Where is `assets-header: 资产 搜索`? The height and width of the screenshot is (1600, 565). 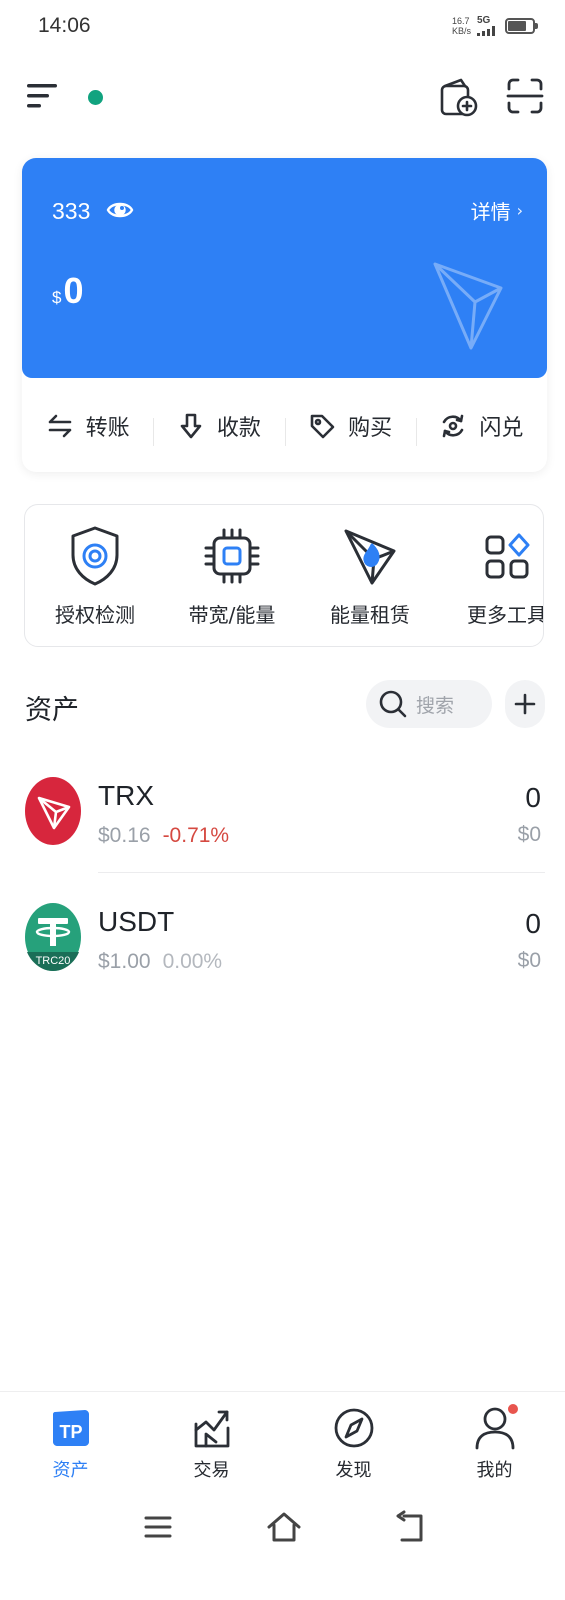
assets-header: 资产 搜索 is located at coordinates (282, 704).